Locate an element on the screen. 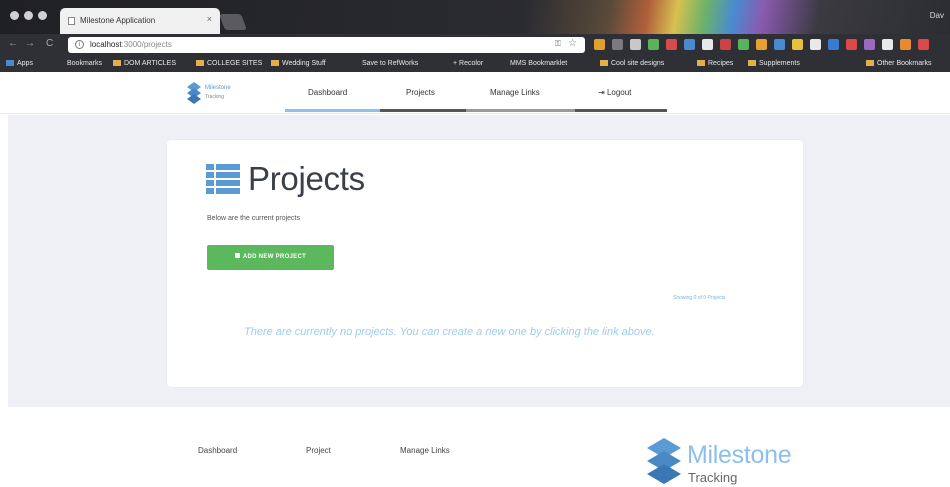 This screenshot has height=487, width=950. browser-toolbar: ← → C i localhost:3000/projects ⚿ ☆ is located at coordinates (475, 45).